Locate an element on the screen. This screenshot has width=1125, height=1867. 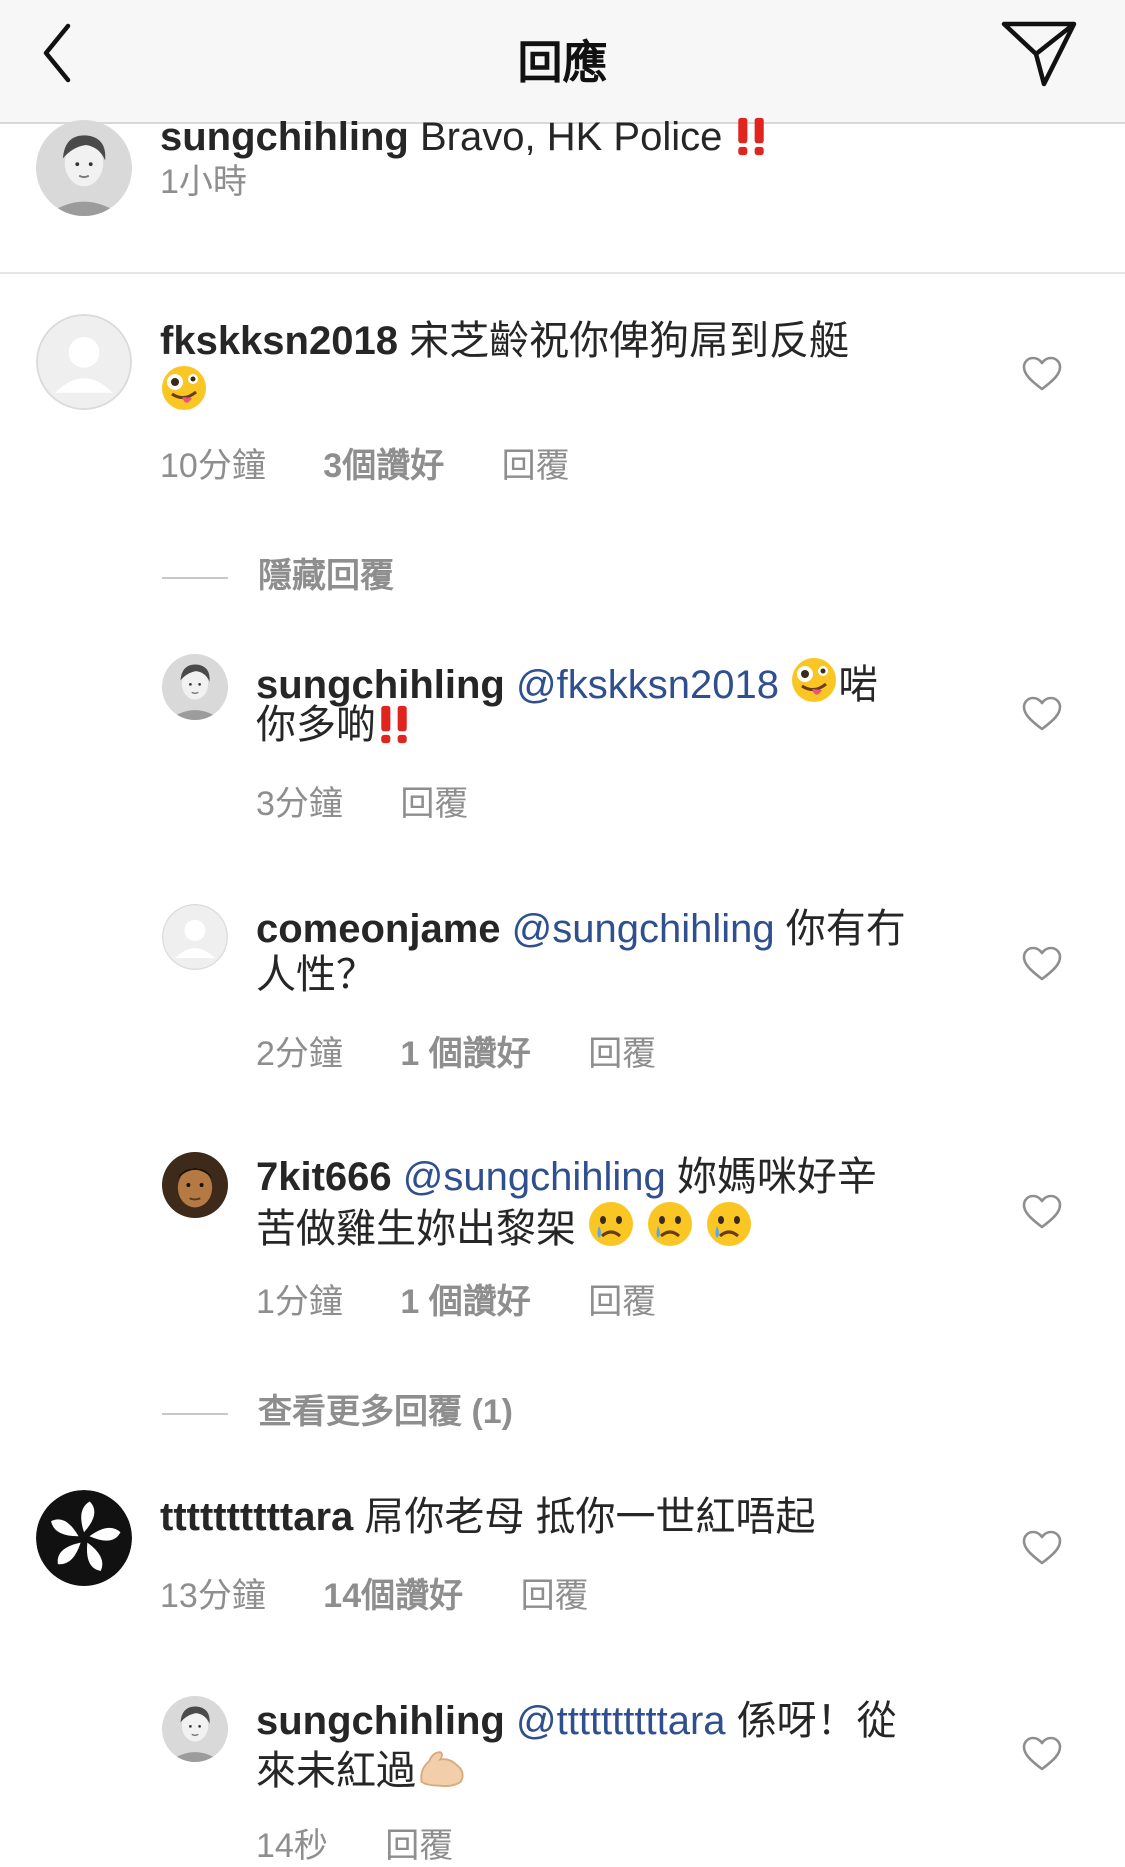
post-caption: sungchihling Bravo, HK Police 1小時 is located at coordinates (562, 194).